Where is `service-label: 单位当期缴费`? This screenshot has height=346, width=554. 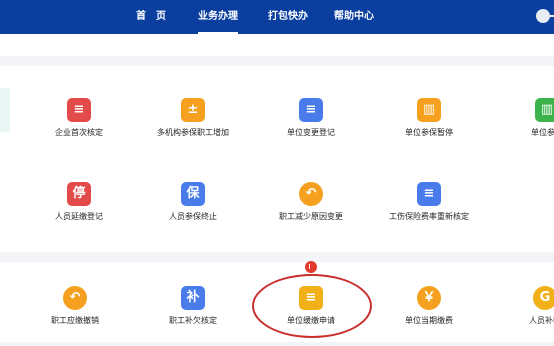 service-label: 单位当期缴费 is located at coordinates (429, 320).